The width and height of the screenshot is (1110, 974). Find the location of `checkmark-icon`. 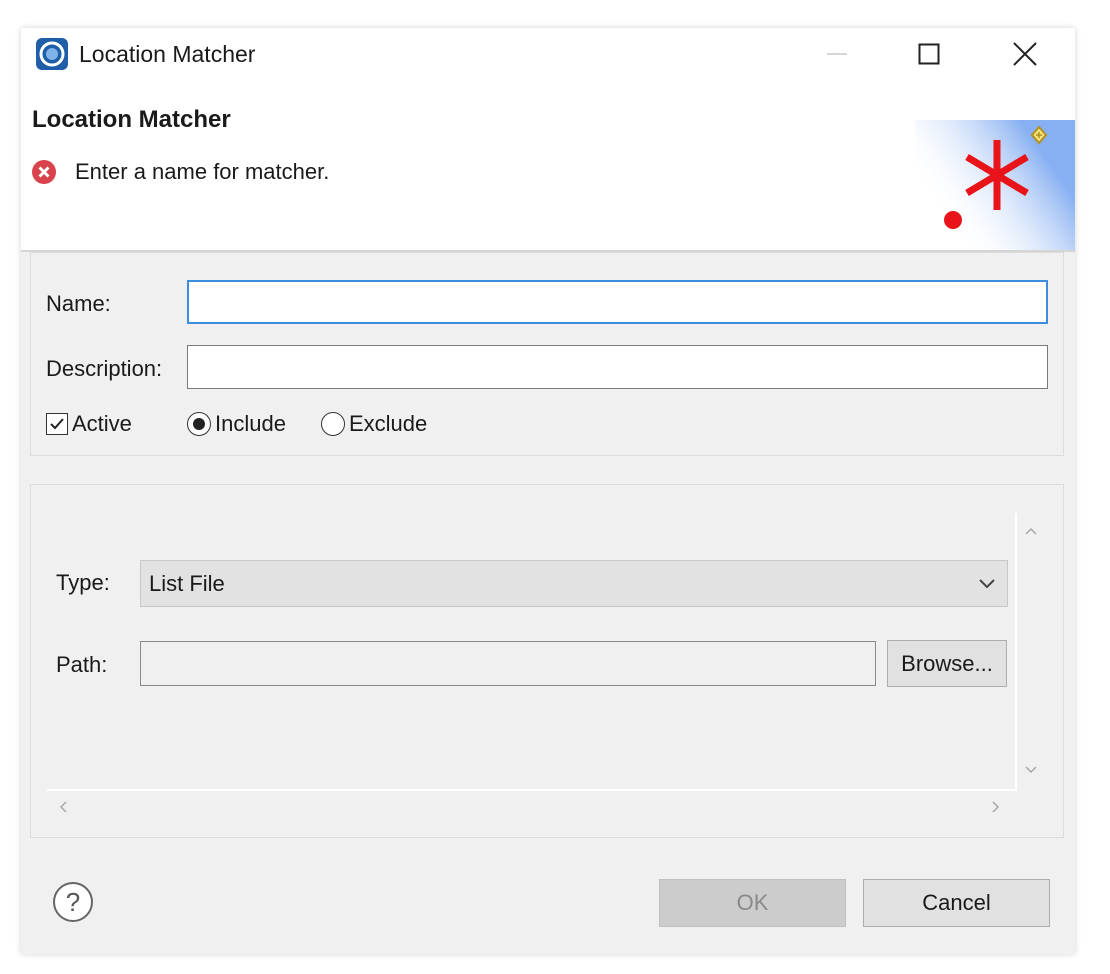

checkmark-icon is located at coordinates (57, 424).